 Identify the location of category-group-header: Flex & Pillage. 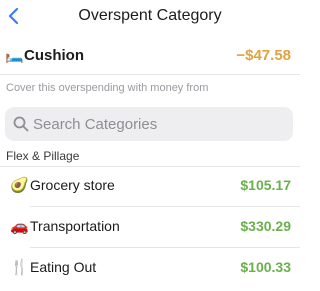
(43, 156).